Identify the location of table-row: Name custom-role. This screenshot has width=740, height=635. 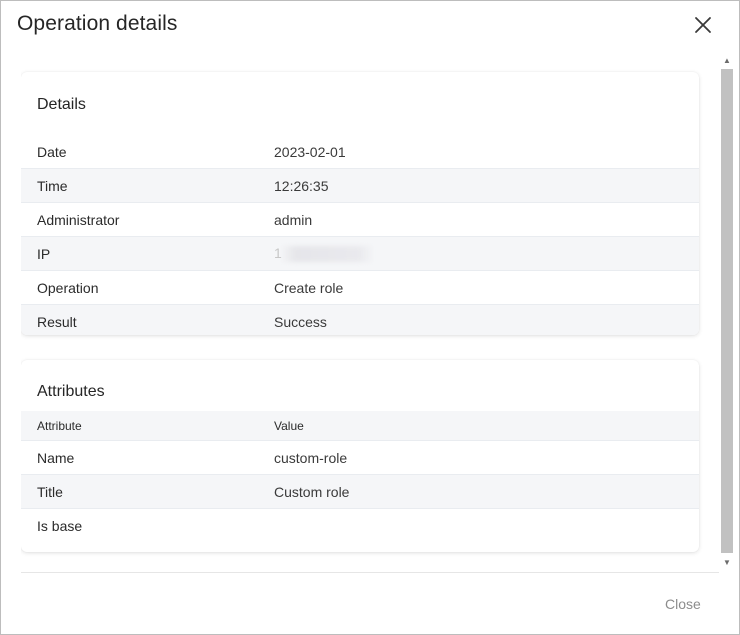
(360, 457).